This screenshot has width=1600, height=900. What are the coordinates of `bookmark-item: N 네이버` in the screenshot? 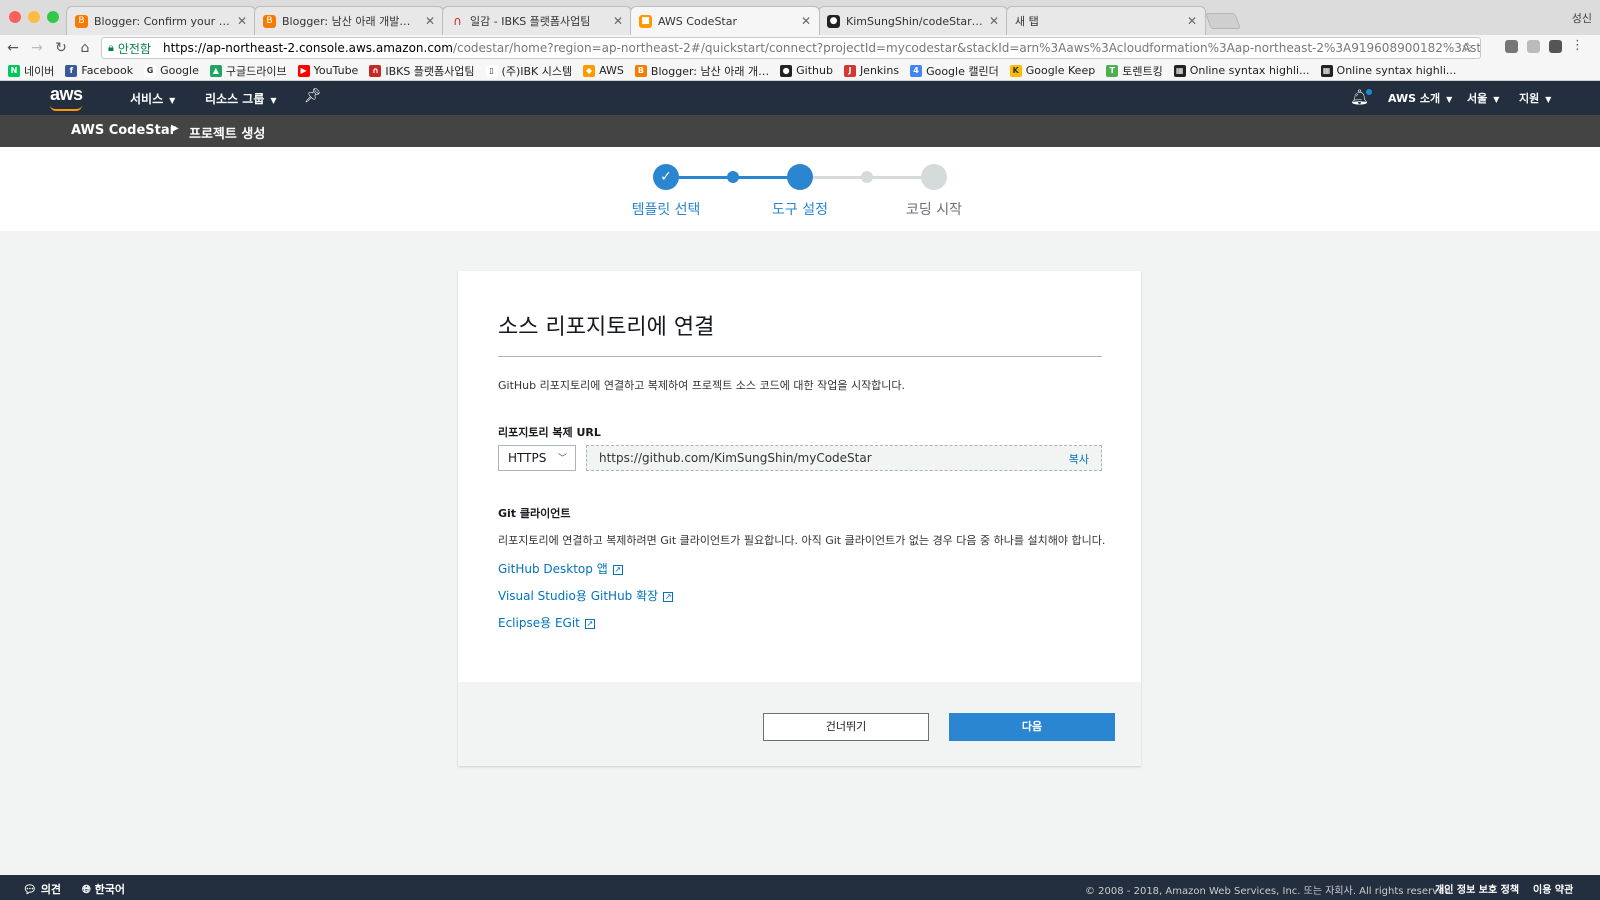 It's located at (31, 71).